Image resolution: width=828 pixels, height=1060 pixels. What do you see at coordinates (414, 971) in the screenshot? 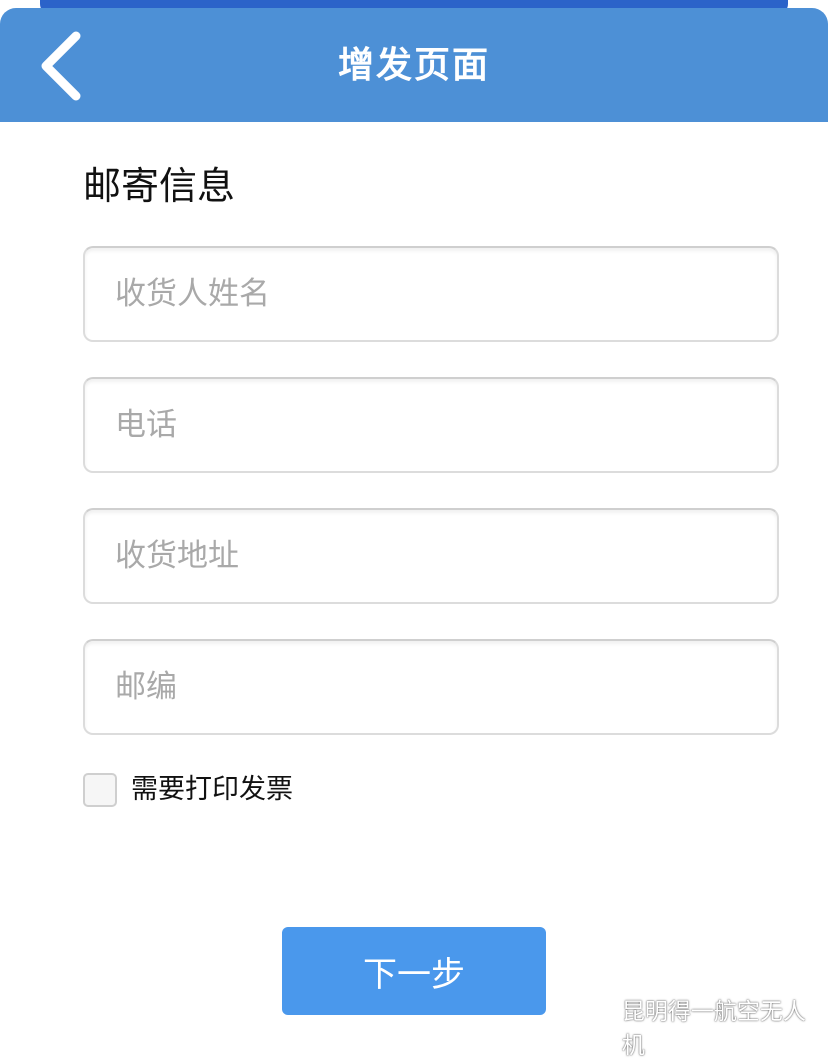
I see `next-button: 下一步` at bounding box center [414, 971].